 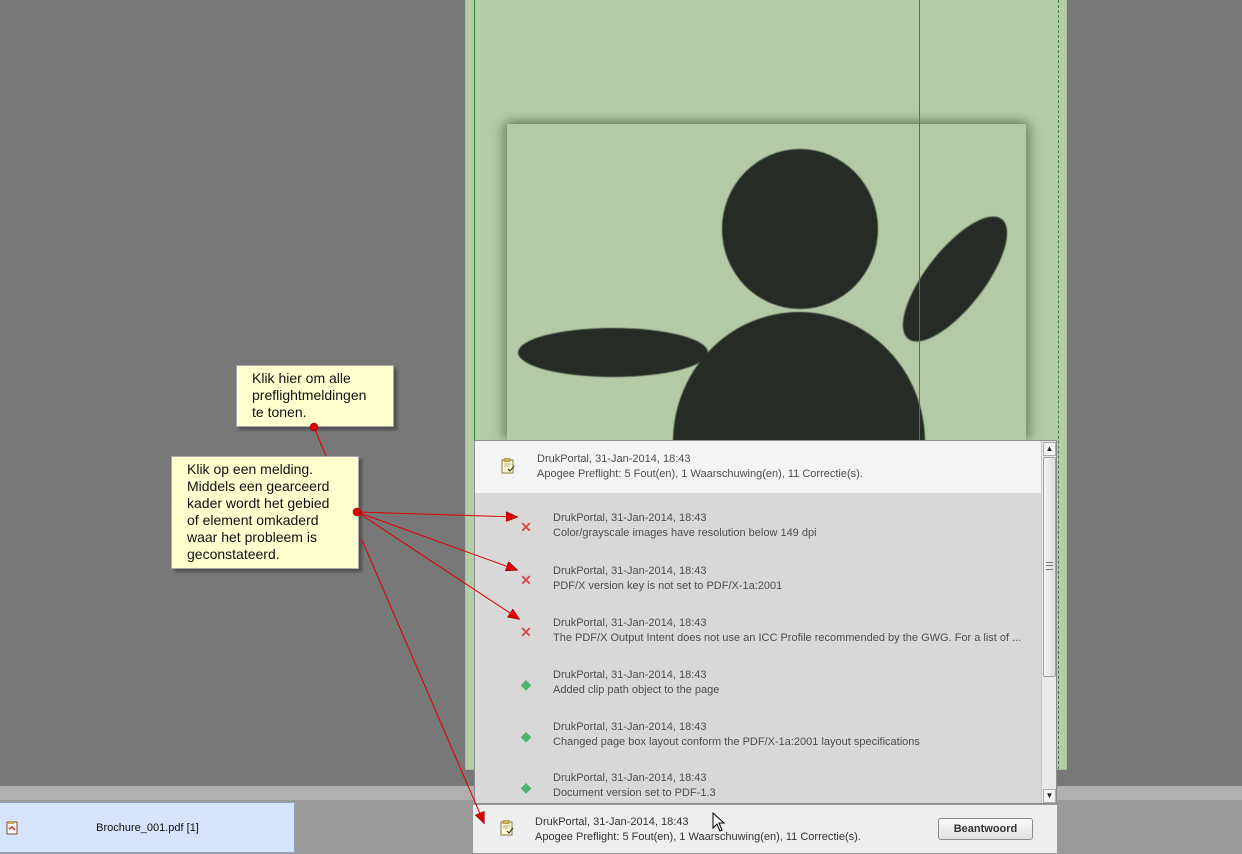 I want to click on panel-scrollbar: ▲ ▼, so click(x=1048, y=622).